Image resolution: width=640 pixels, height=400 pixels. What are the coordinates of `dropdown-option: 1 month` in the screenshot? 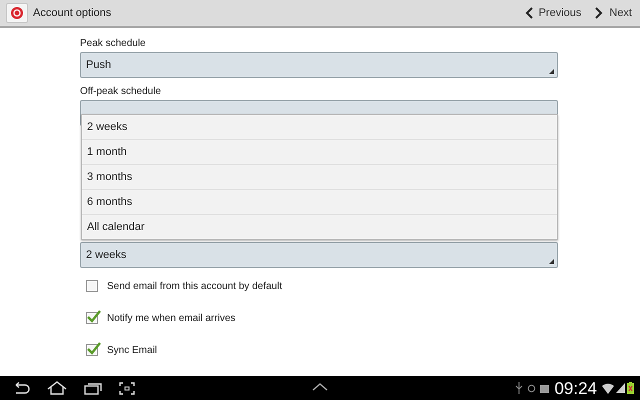 It's located at (319, 151).